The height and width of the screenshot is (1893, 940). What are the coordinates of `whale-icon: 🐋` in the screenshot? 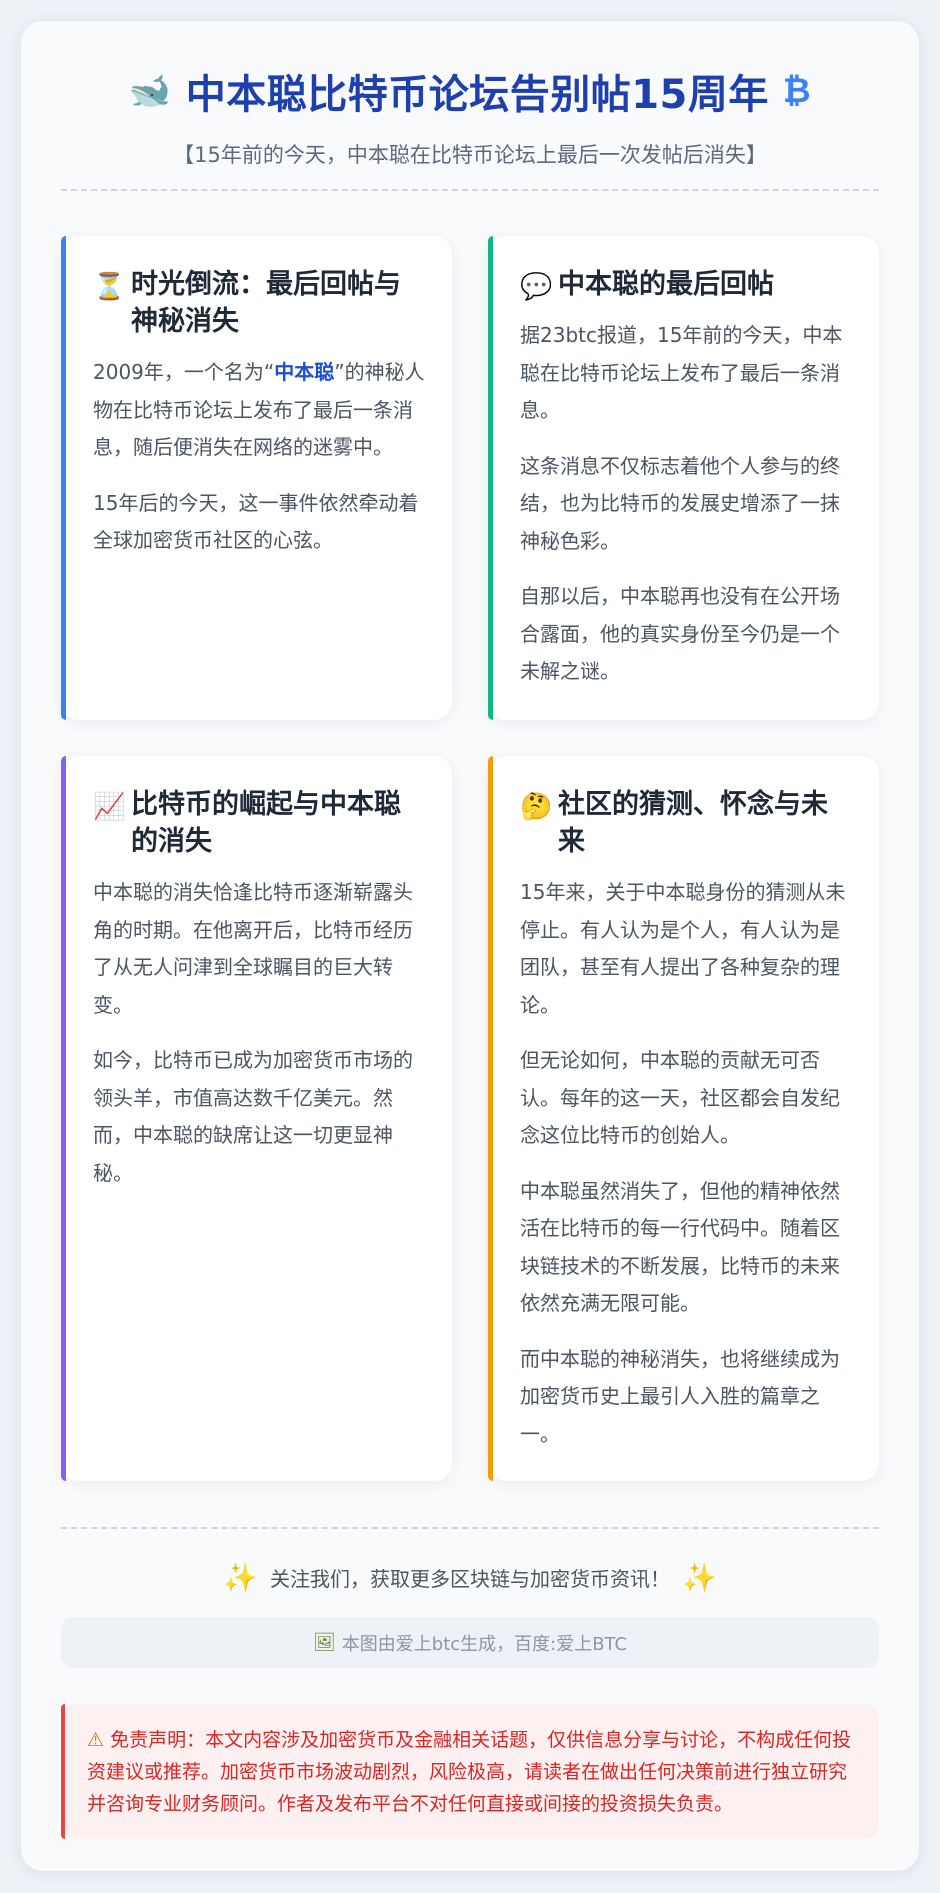 It's located at (150, 91).